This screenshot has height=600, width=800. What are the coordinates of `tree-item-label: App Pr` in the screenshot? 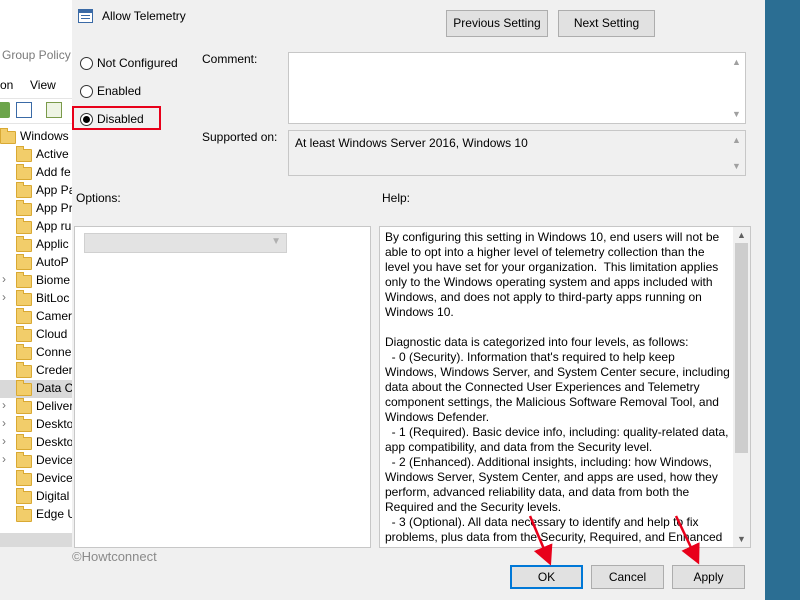 It's located at (54, 208).